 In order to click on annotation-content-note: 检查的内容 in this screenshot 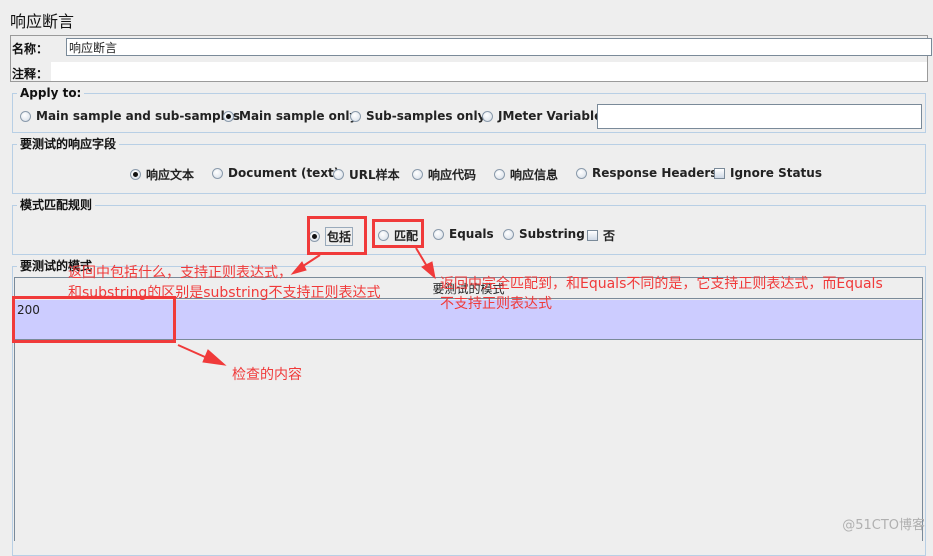, I will do `click(267, 375)`.